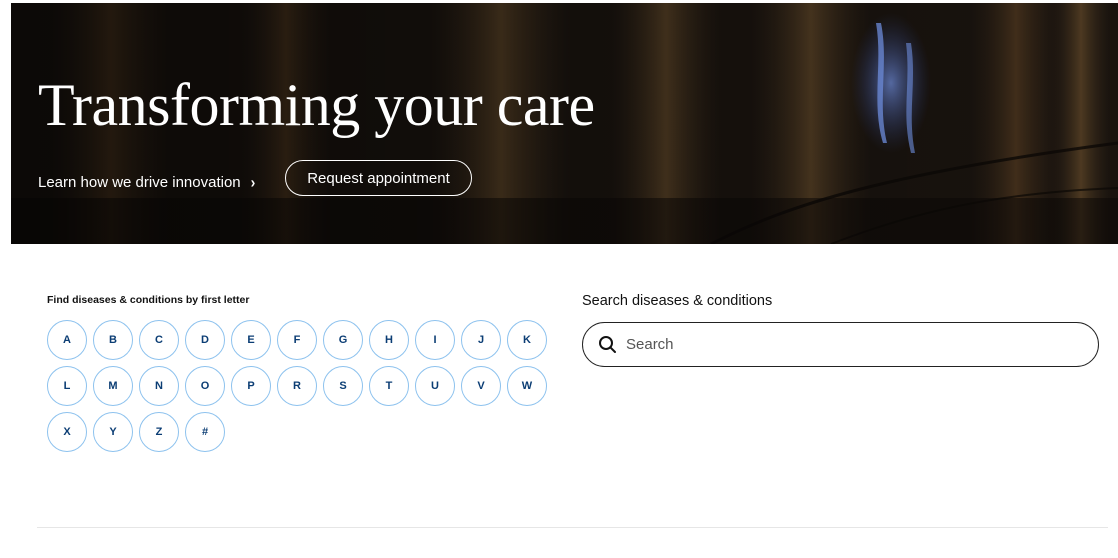 The width and height of the screenshot is (1118, 558). I want to click on letter-button-d: D, so click(205, 340).